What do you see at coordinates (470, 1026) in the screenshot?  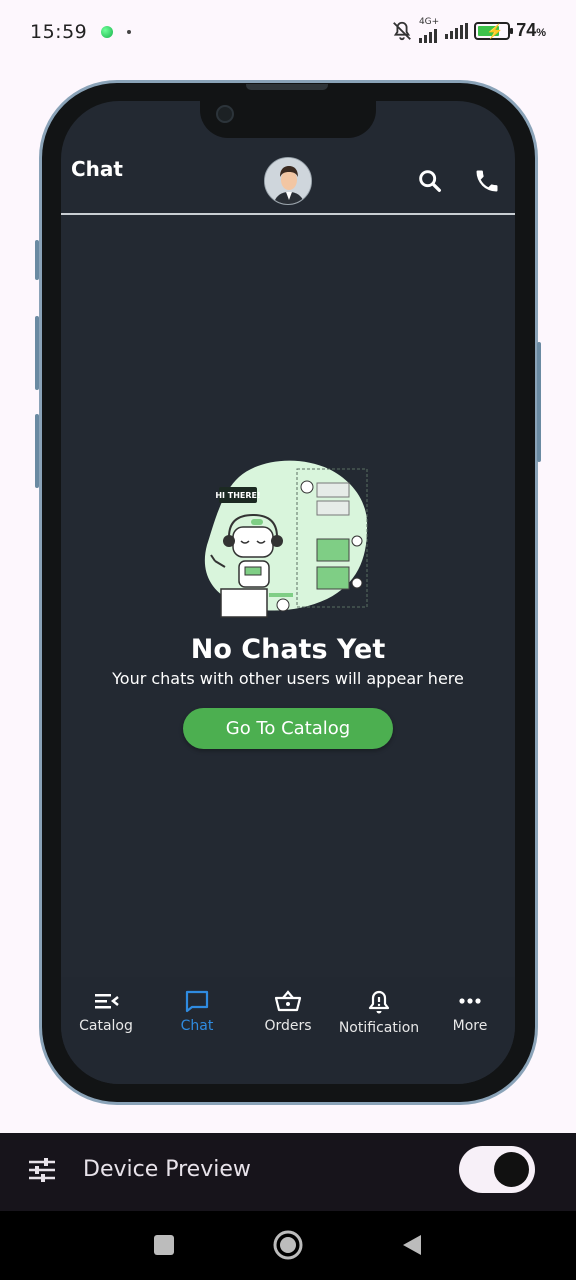 I see `nav-label: More` at bounding box center [470, 1026].